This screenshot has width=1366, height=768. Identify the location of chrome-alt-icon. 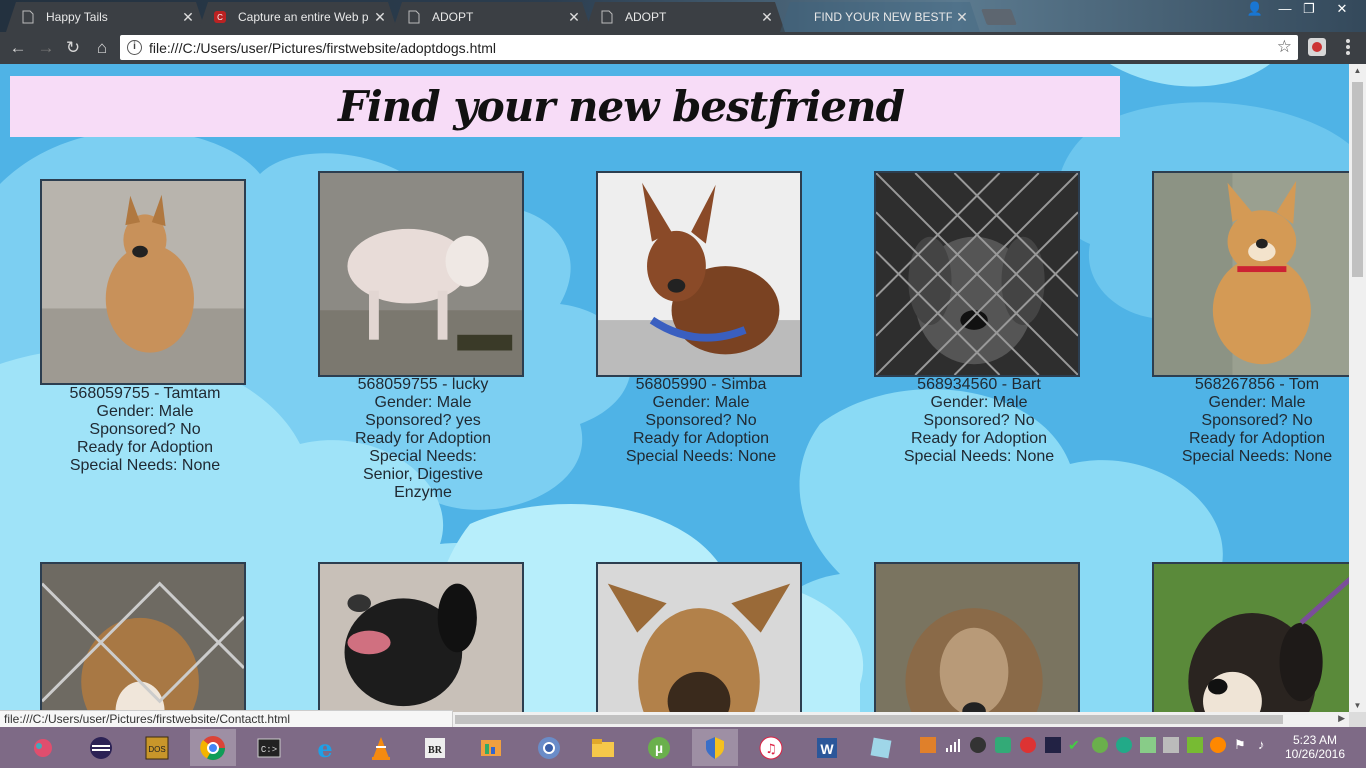
(549, 747).